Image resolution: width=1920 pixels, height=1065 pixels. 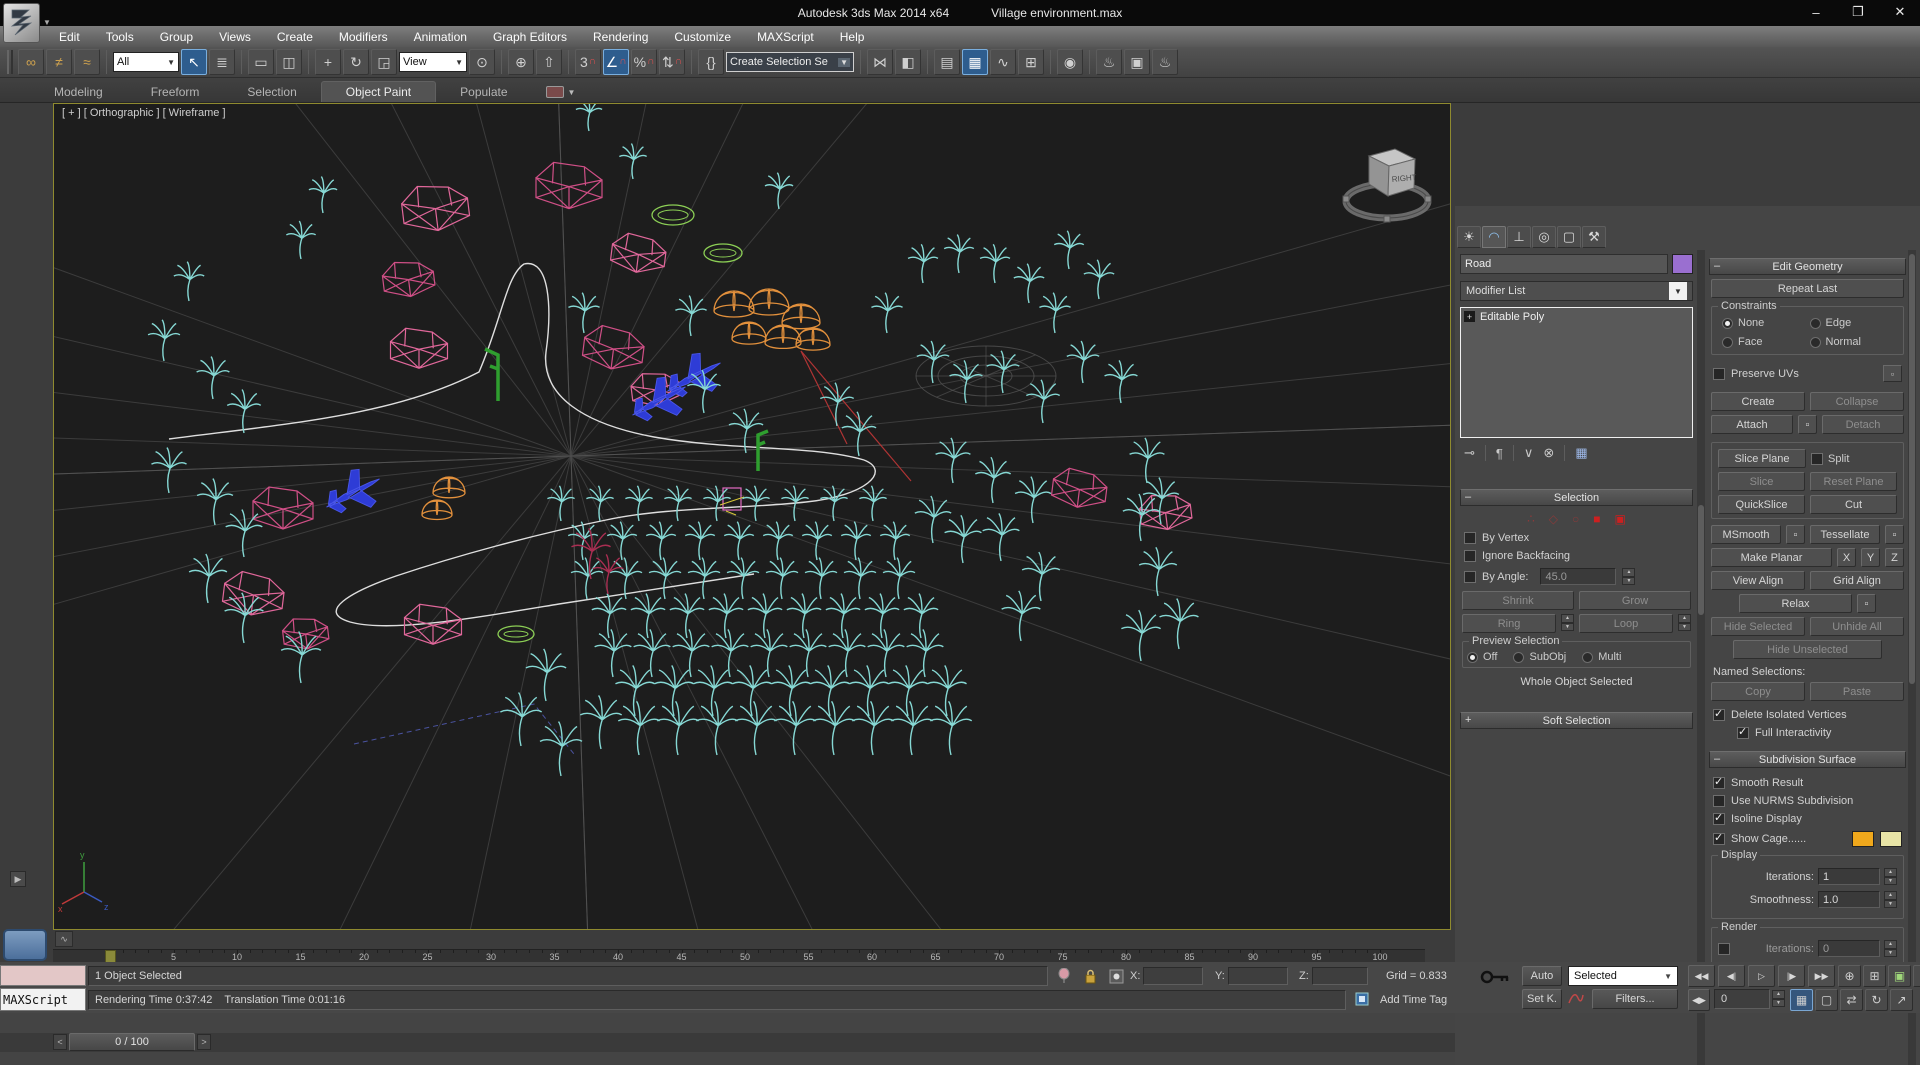 What do you see at coordinates (1899, 976) in the screenshot?
I see `zoom-extents-icon: ▣` at bounding box center [1899, 976].